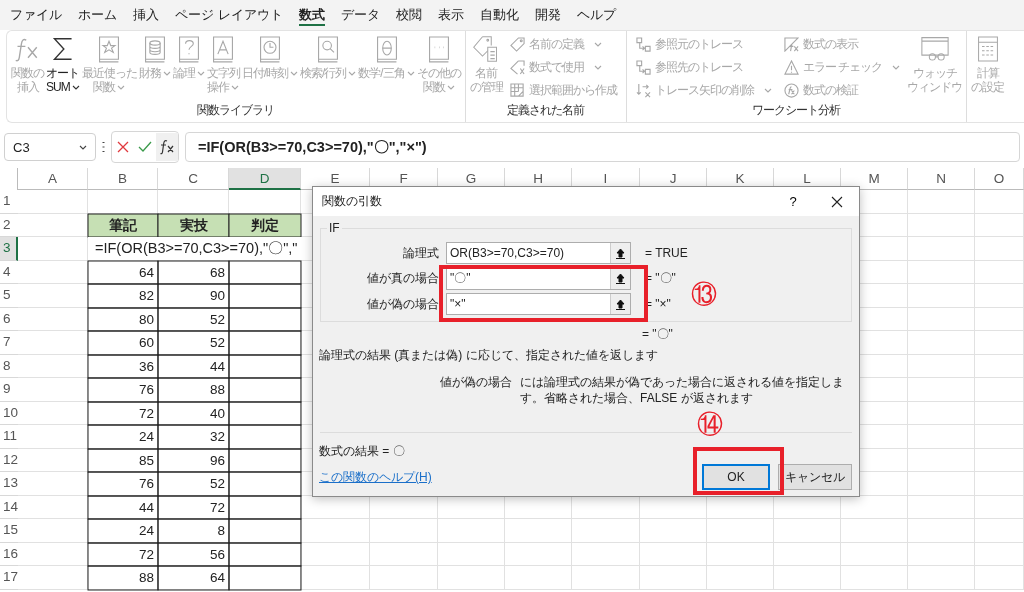 The height and width of the screenshot is (592, 1024). I want to click on row-number: 1, so click(9, 202).